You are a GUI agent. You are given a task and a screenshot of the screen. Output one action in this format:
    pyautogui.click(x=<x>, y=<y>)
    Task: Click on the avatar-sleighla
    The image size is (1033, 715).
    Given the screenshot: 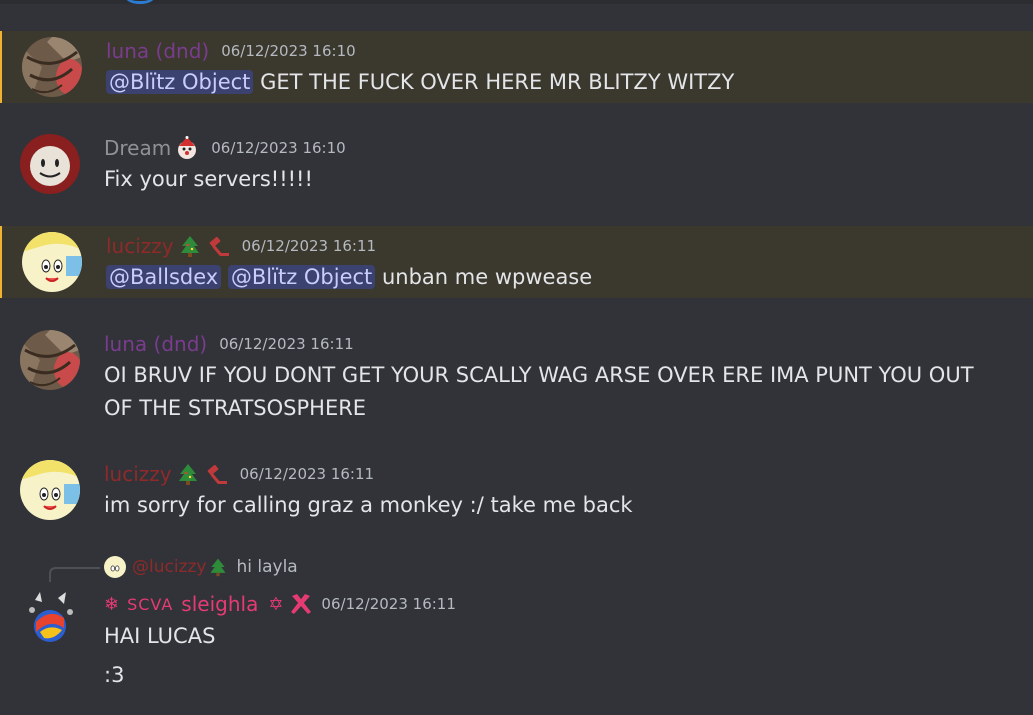 What is the action you would take?
    pyautogui.click(x=50, y=618)
    